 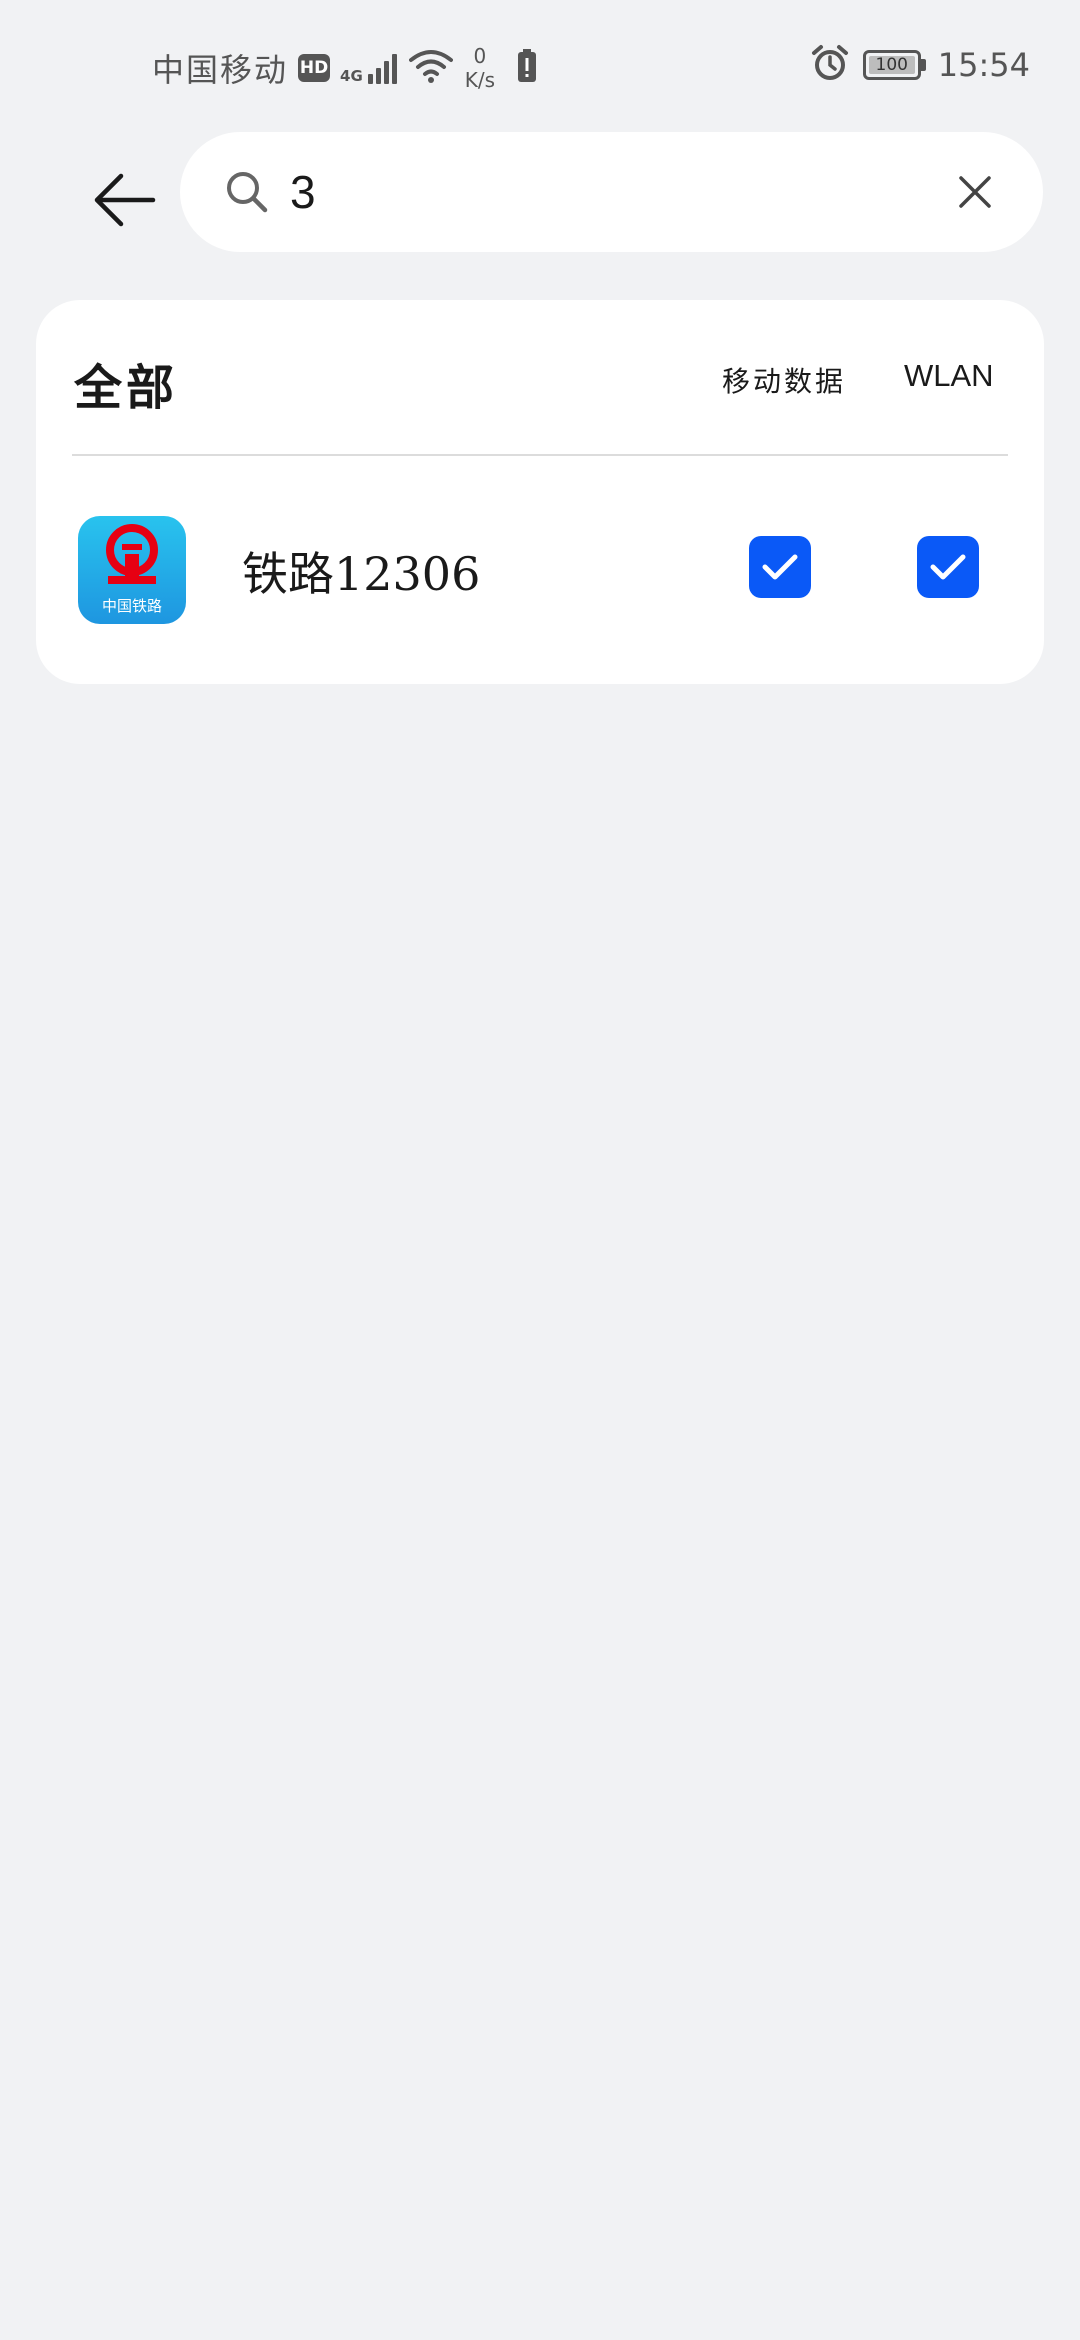 I want to click on mobile-data-column-header: 移动数据, so click(x=784, y=380).